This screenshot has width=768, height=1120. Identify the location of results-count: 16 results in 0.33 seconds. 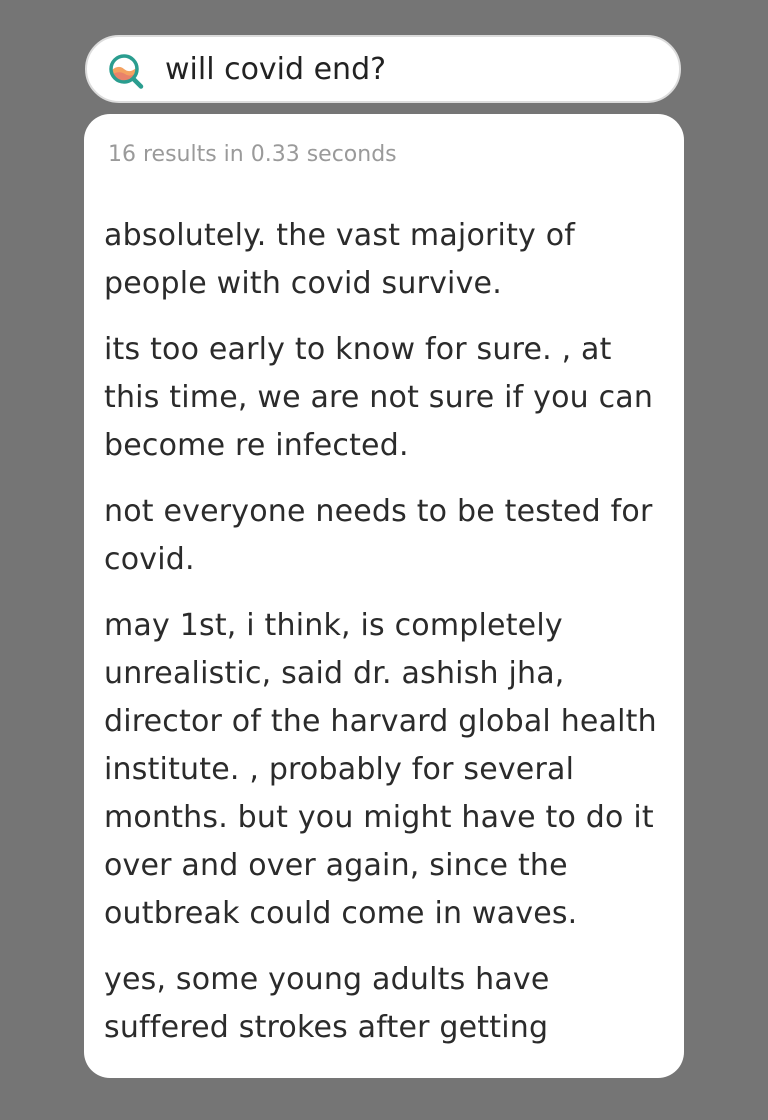
(252, 154).